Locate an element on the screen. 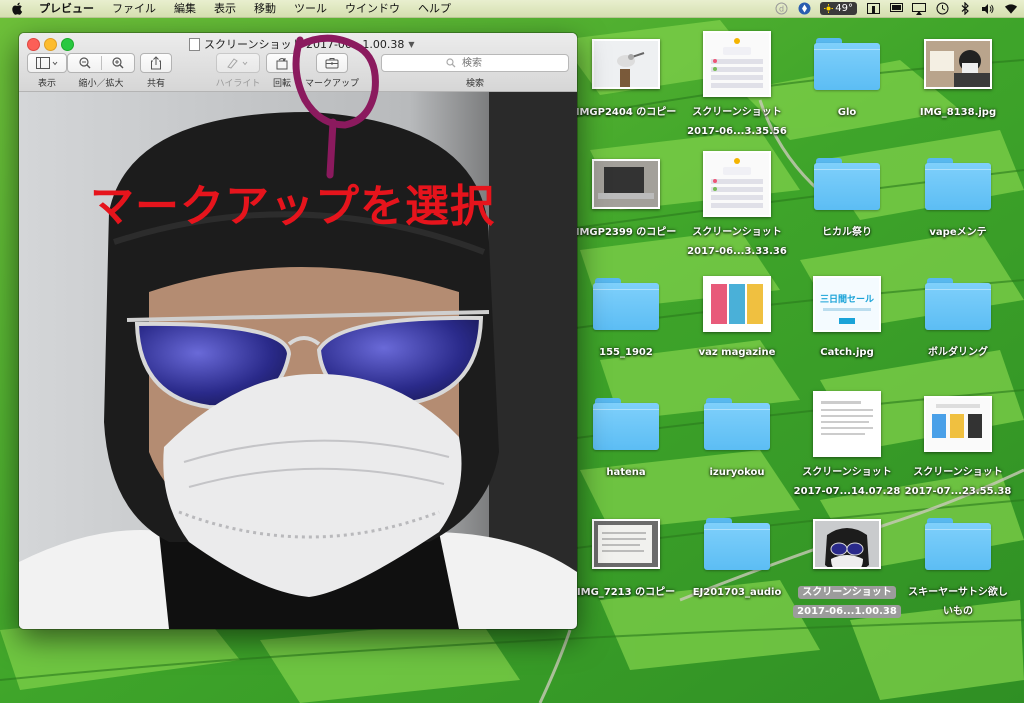 This screenshot has height=703, width=1024. desktop-icon: スクリーンショット 2017-06...1.00.38 is located at coordinates (847, 563).